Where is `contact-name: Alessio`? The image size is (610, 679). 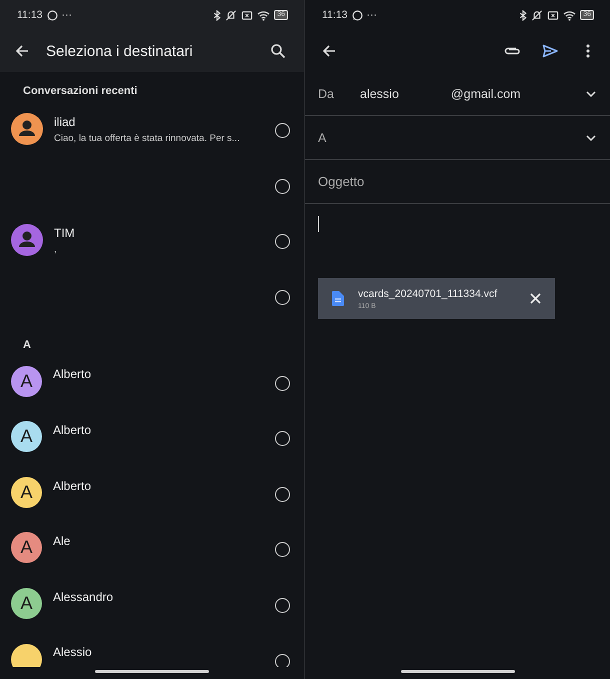 contact-name: Alessio is located at coordinates (73, 652).